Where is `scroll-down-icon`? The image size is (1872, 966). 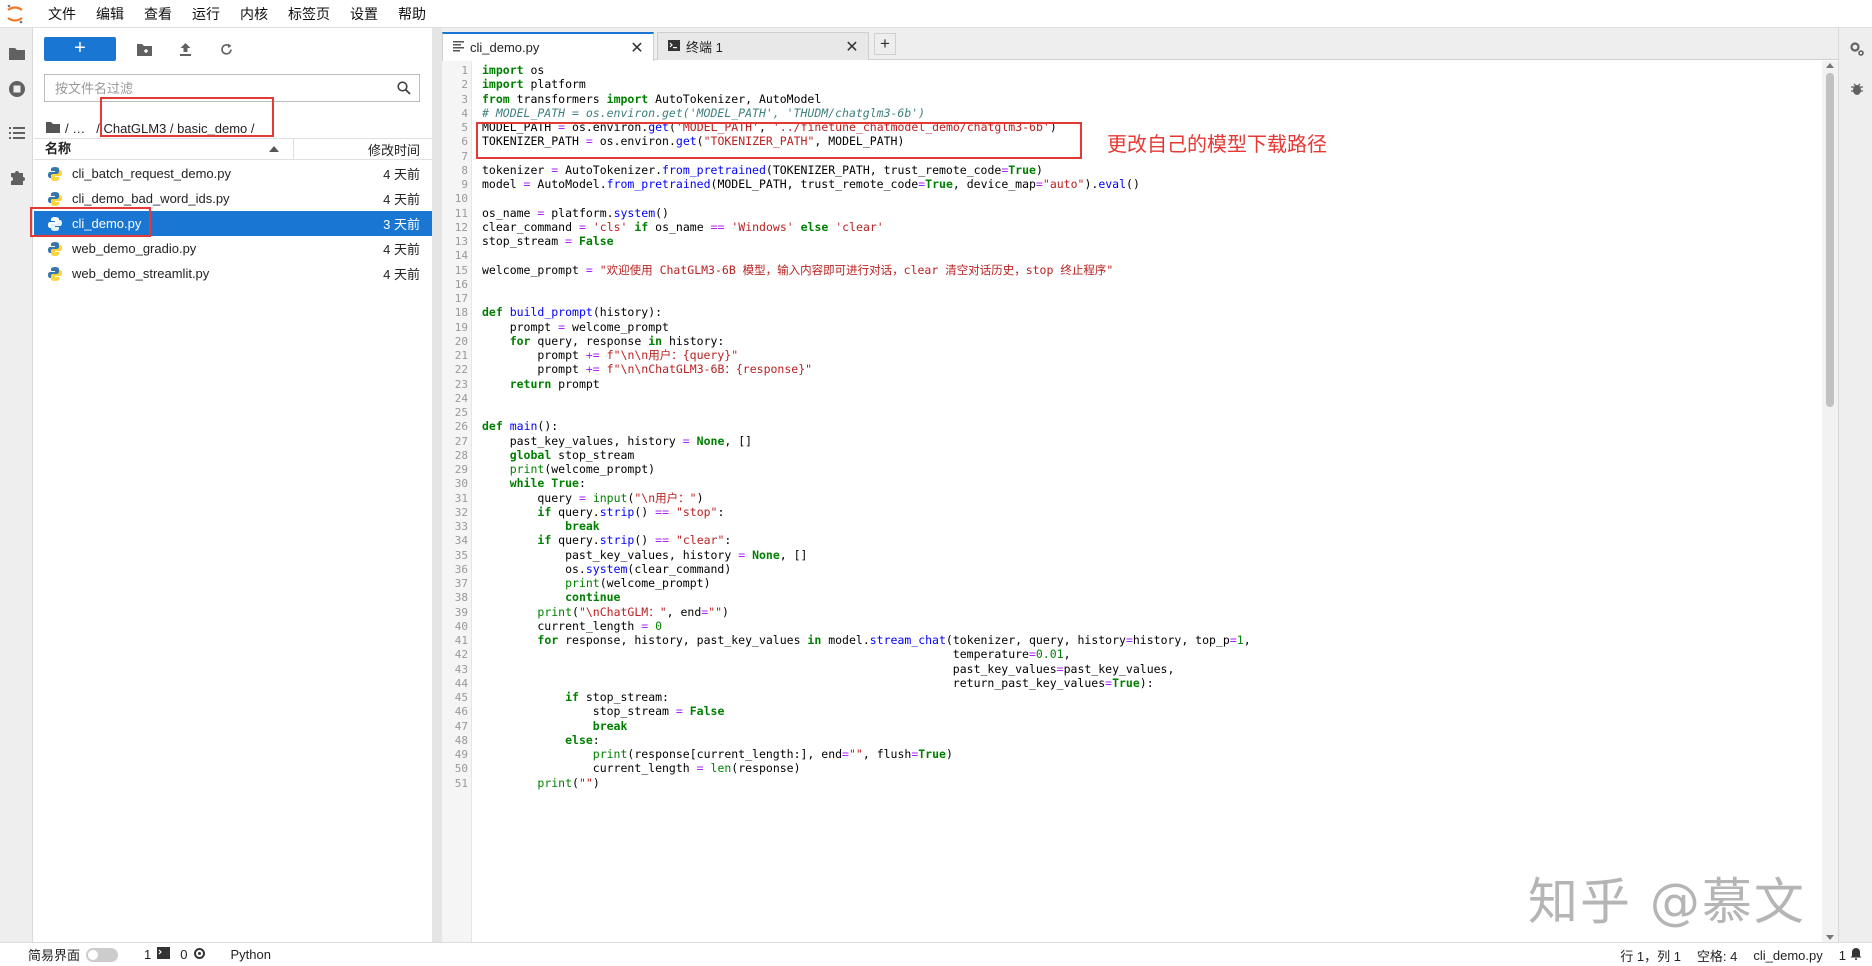
scroll-down-icon is located at coordinates (1830, 937).